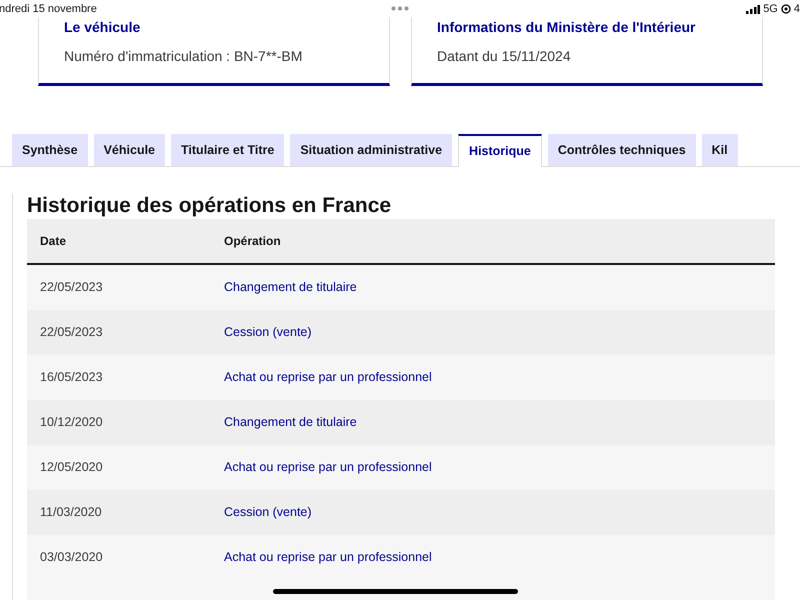  I want to click on card-title: Le véhicule, so click(103, 27).